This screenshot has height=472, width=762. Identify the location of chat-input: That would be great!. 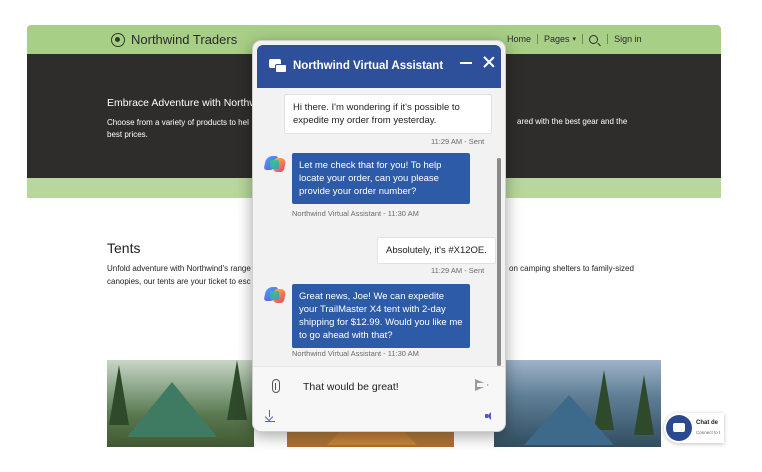
(351, 387).